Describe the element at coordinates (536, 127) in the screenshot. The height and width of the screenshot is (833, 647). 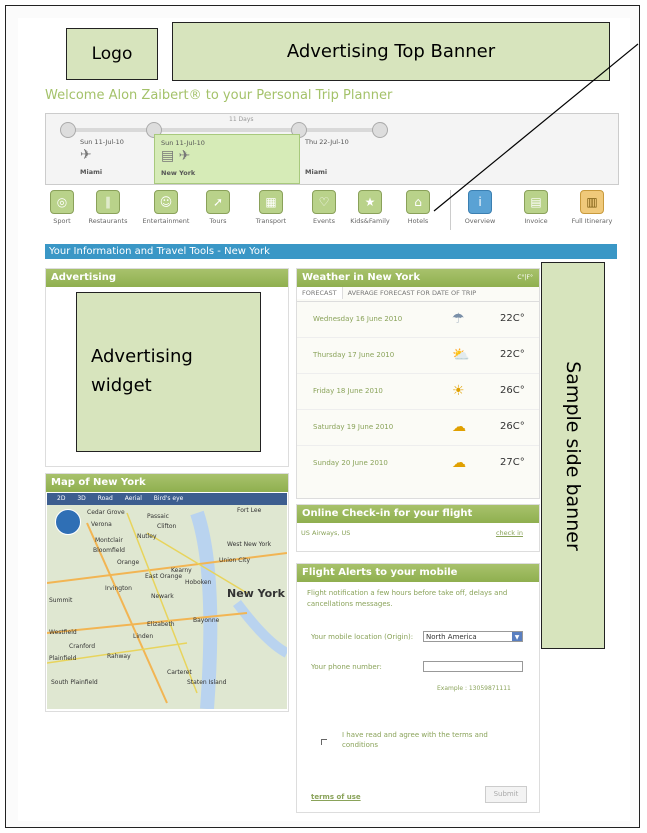
I see `annotation-arrow` at that location.